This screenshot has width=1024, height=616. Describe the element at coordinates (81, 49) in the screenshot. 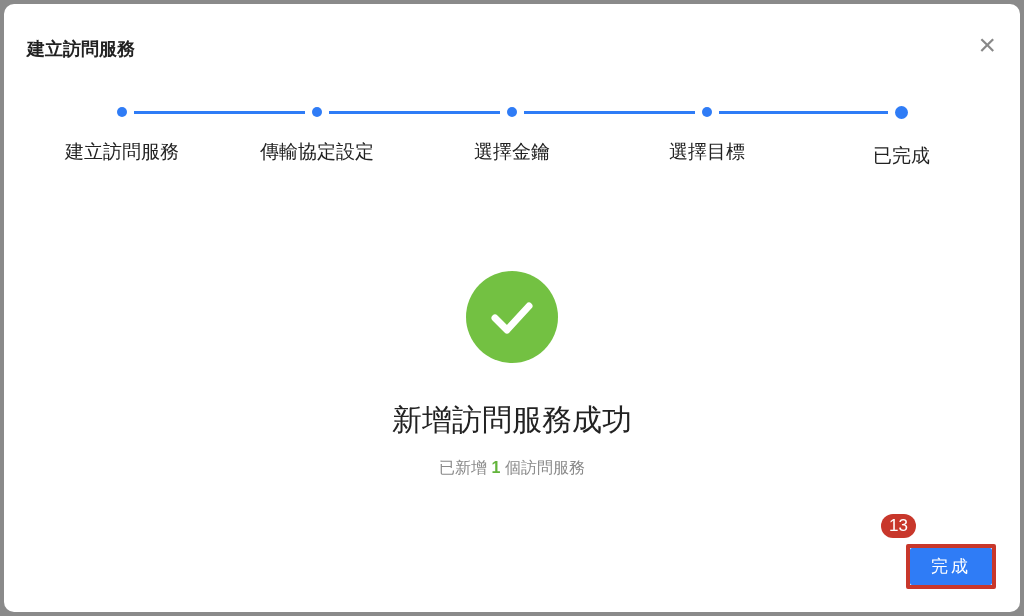

I see `dialog-title: 建立訪問服務` at that location.